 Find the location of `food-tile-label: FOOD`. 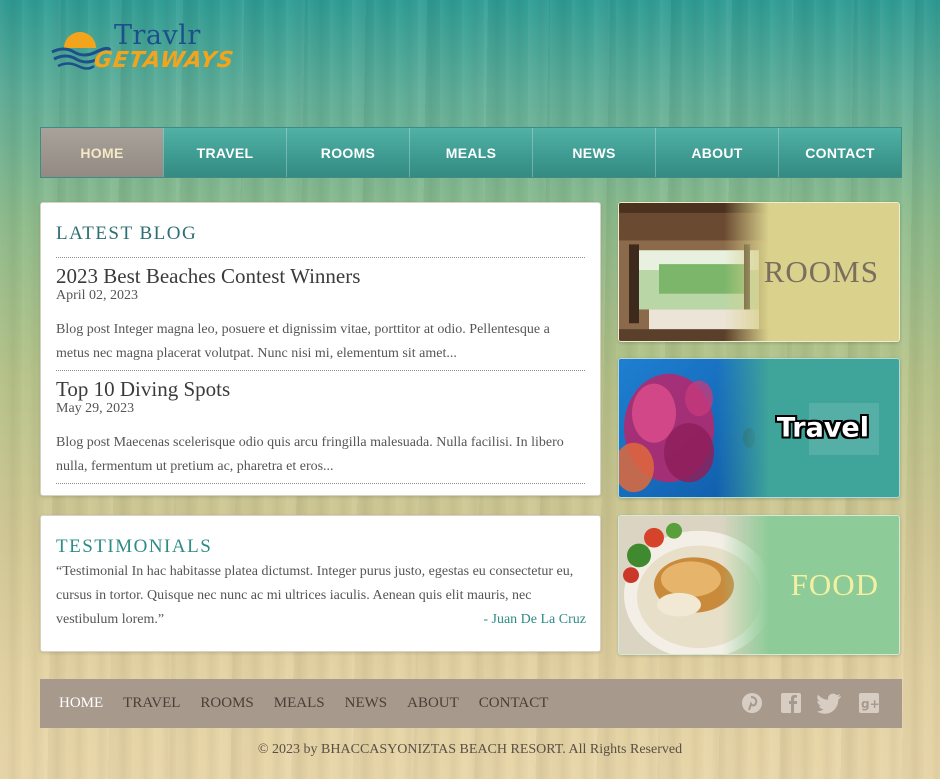

food-tile-label: FOOD is located at coordinates (834, 584).